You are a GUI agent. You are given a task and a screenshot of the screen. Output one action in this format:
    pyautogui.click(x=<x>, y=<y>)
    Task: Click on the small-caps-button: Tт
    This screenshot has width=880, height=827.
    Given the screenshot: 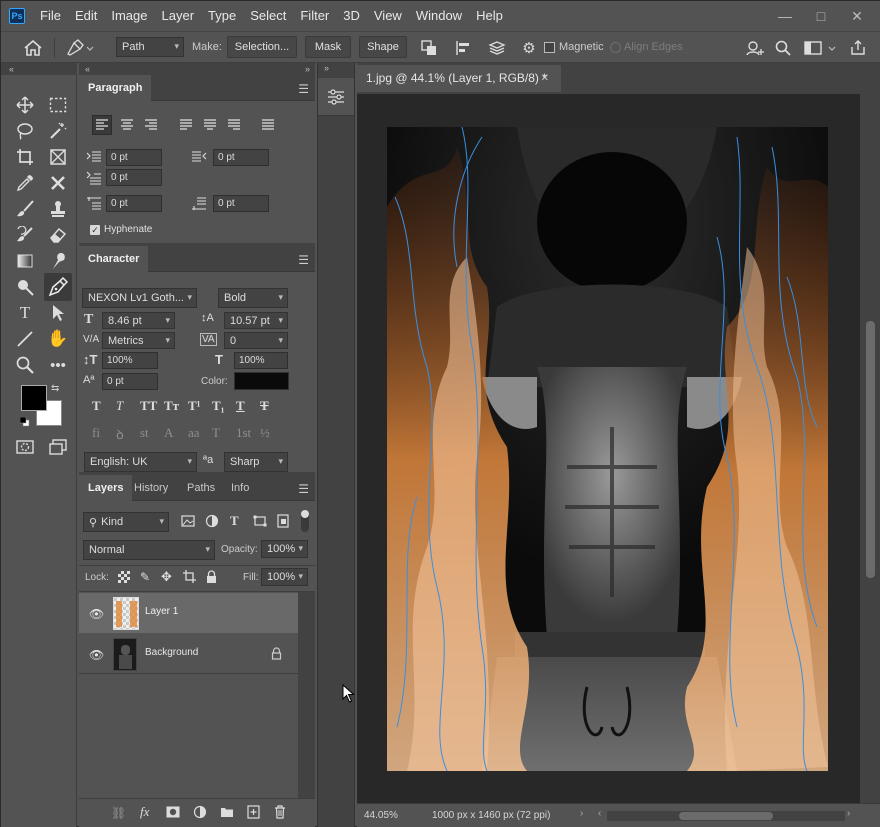 What is the action you would take?
    pyautogui.click(x=171, y=406)
    